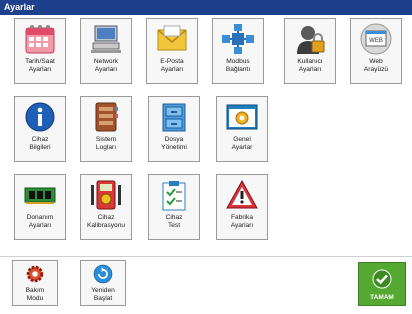 The height and width of the screenshot is (314, 412). Describe the element at coordinates (174, 143) in the screenshot. I see `tile-label: Dosya Yönetimi` at that location.